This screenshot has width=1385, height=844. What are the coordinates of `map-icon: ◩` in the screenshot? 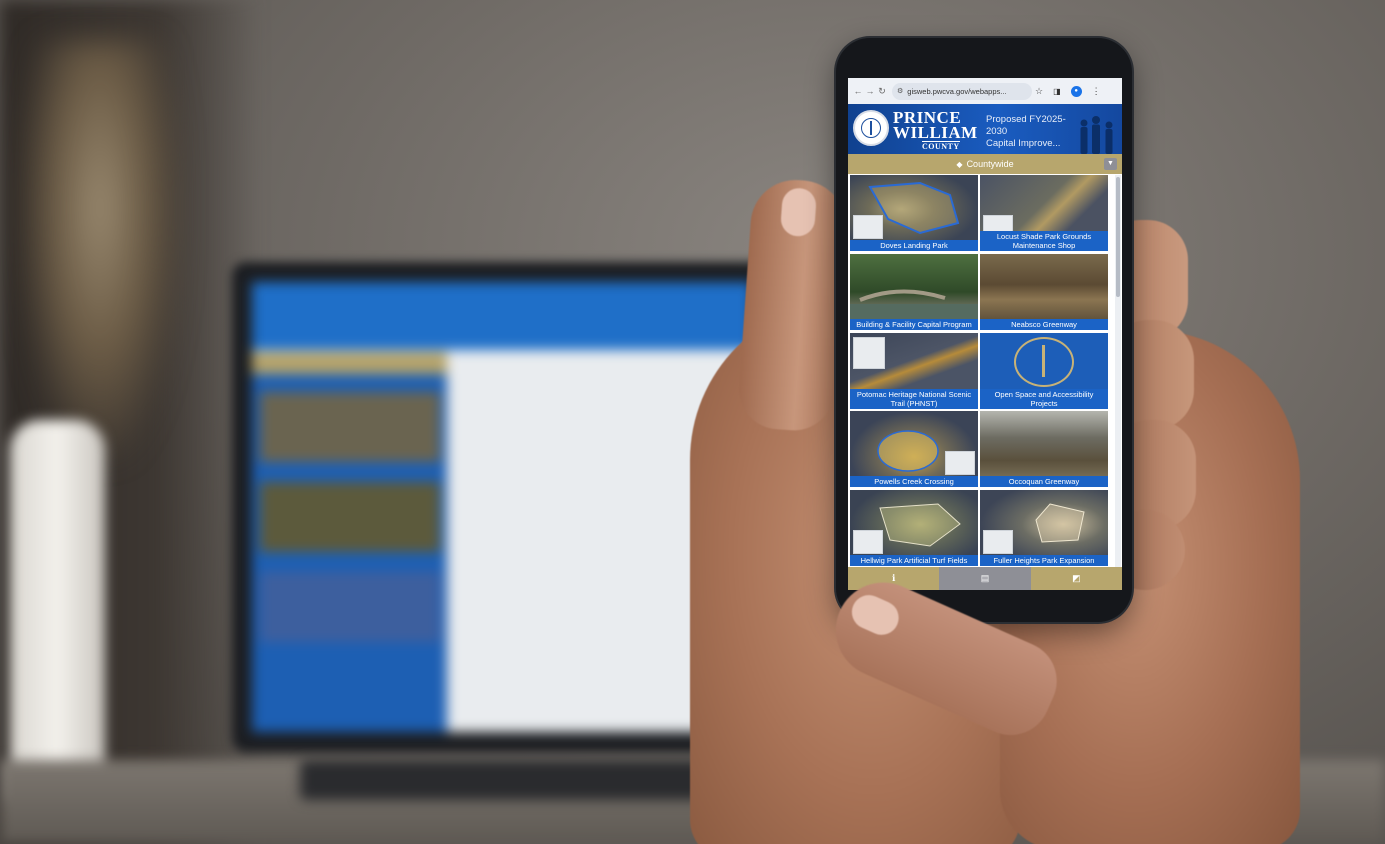 It's located at (1076, 578).